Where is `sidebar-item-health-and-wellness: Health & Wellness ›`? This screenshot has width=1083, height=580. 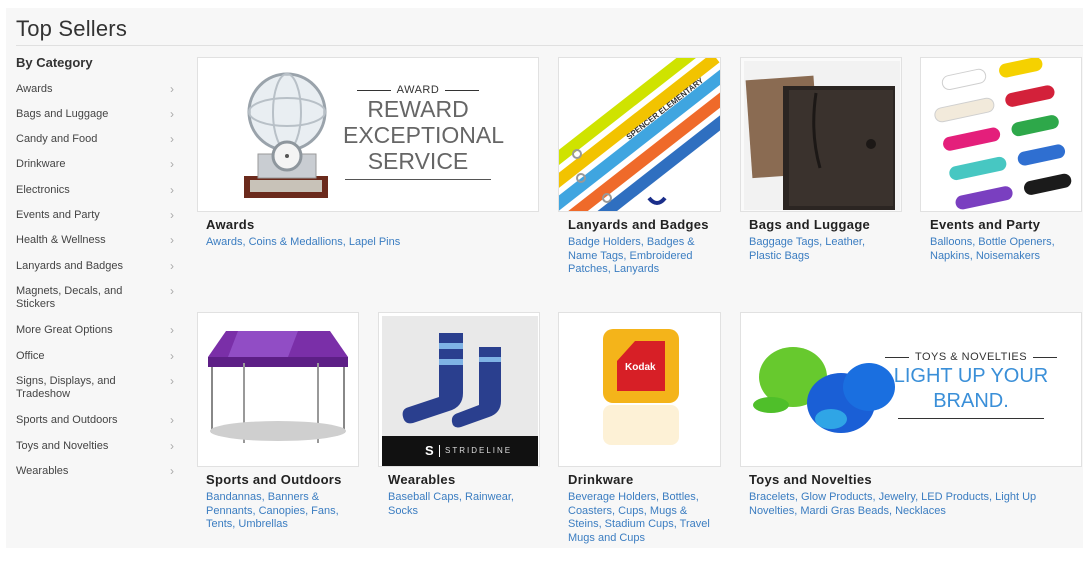
sidebar-item-health-and-wellness: Health & Wellness › is located at coordinates (96, 240).